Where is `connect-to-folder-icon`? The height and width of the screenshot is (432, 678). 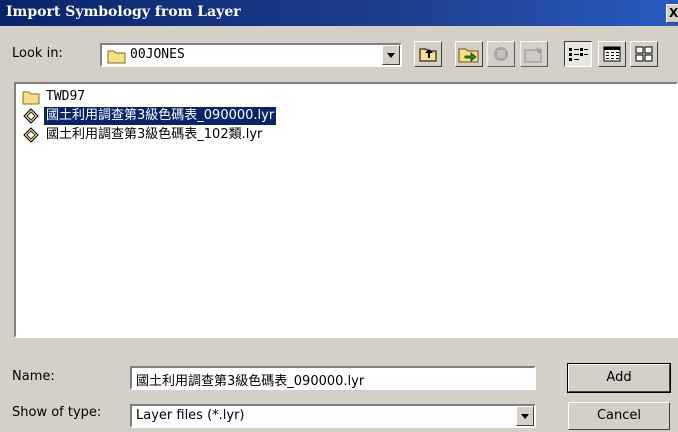
connect-to-folder-icon is located at coordinates (468, 55).